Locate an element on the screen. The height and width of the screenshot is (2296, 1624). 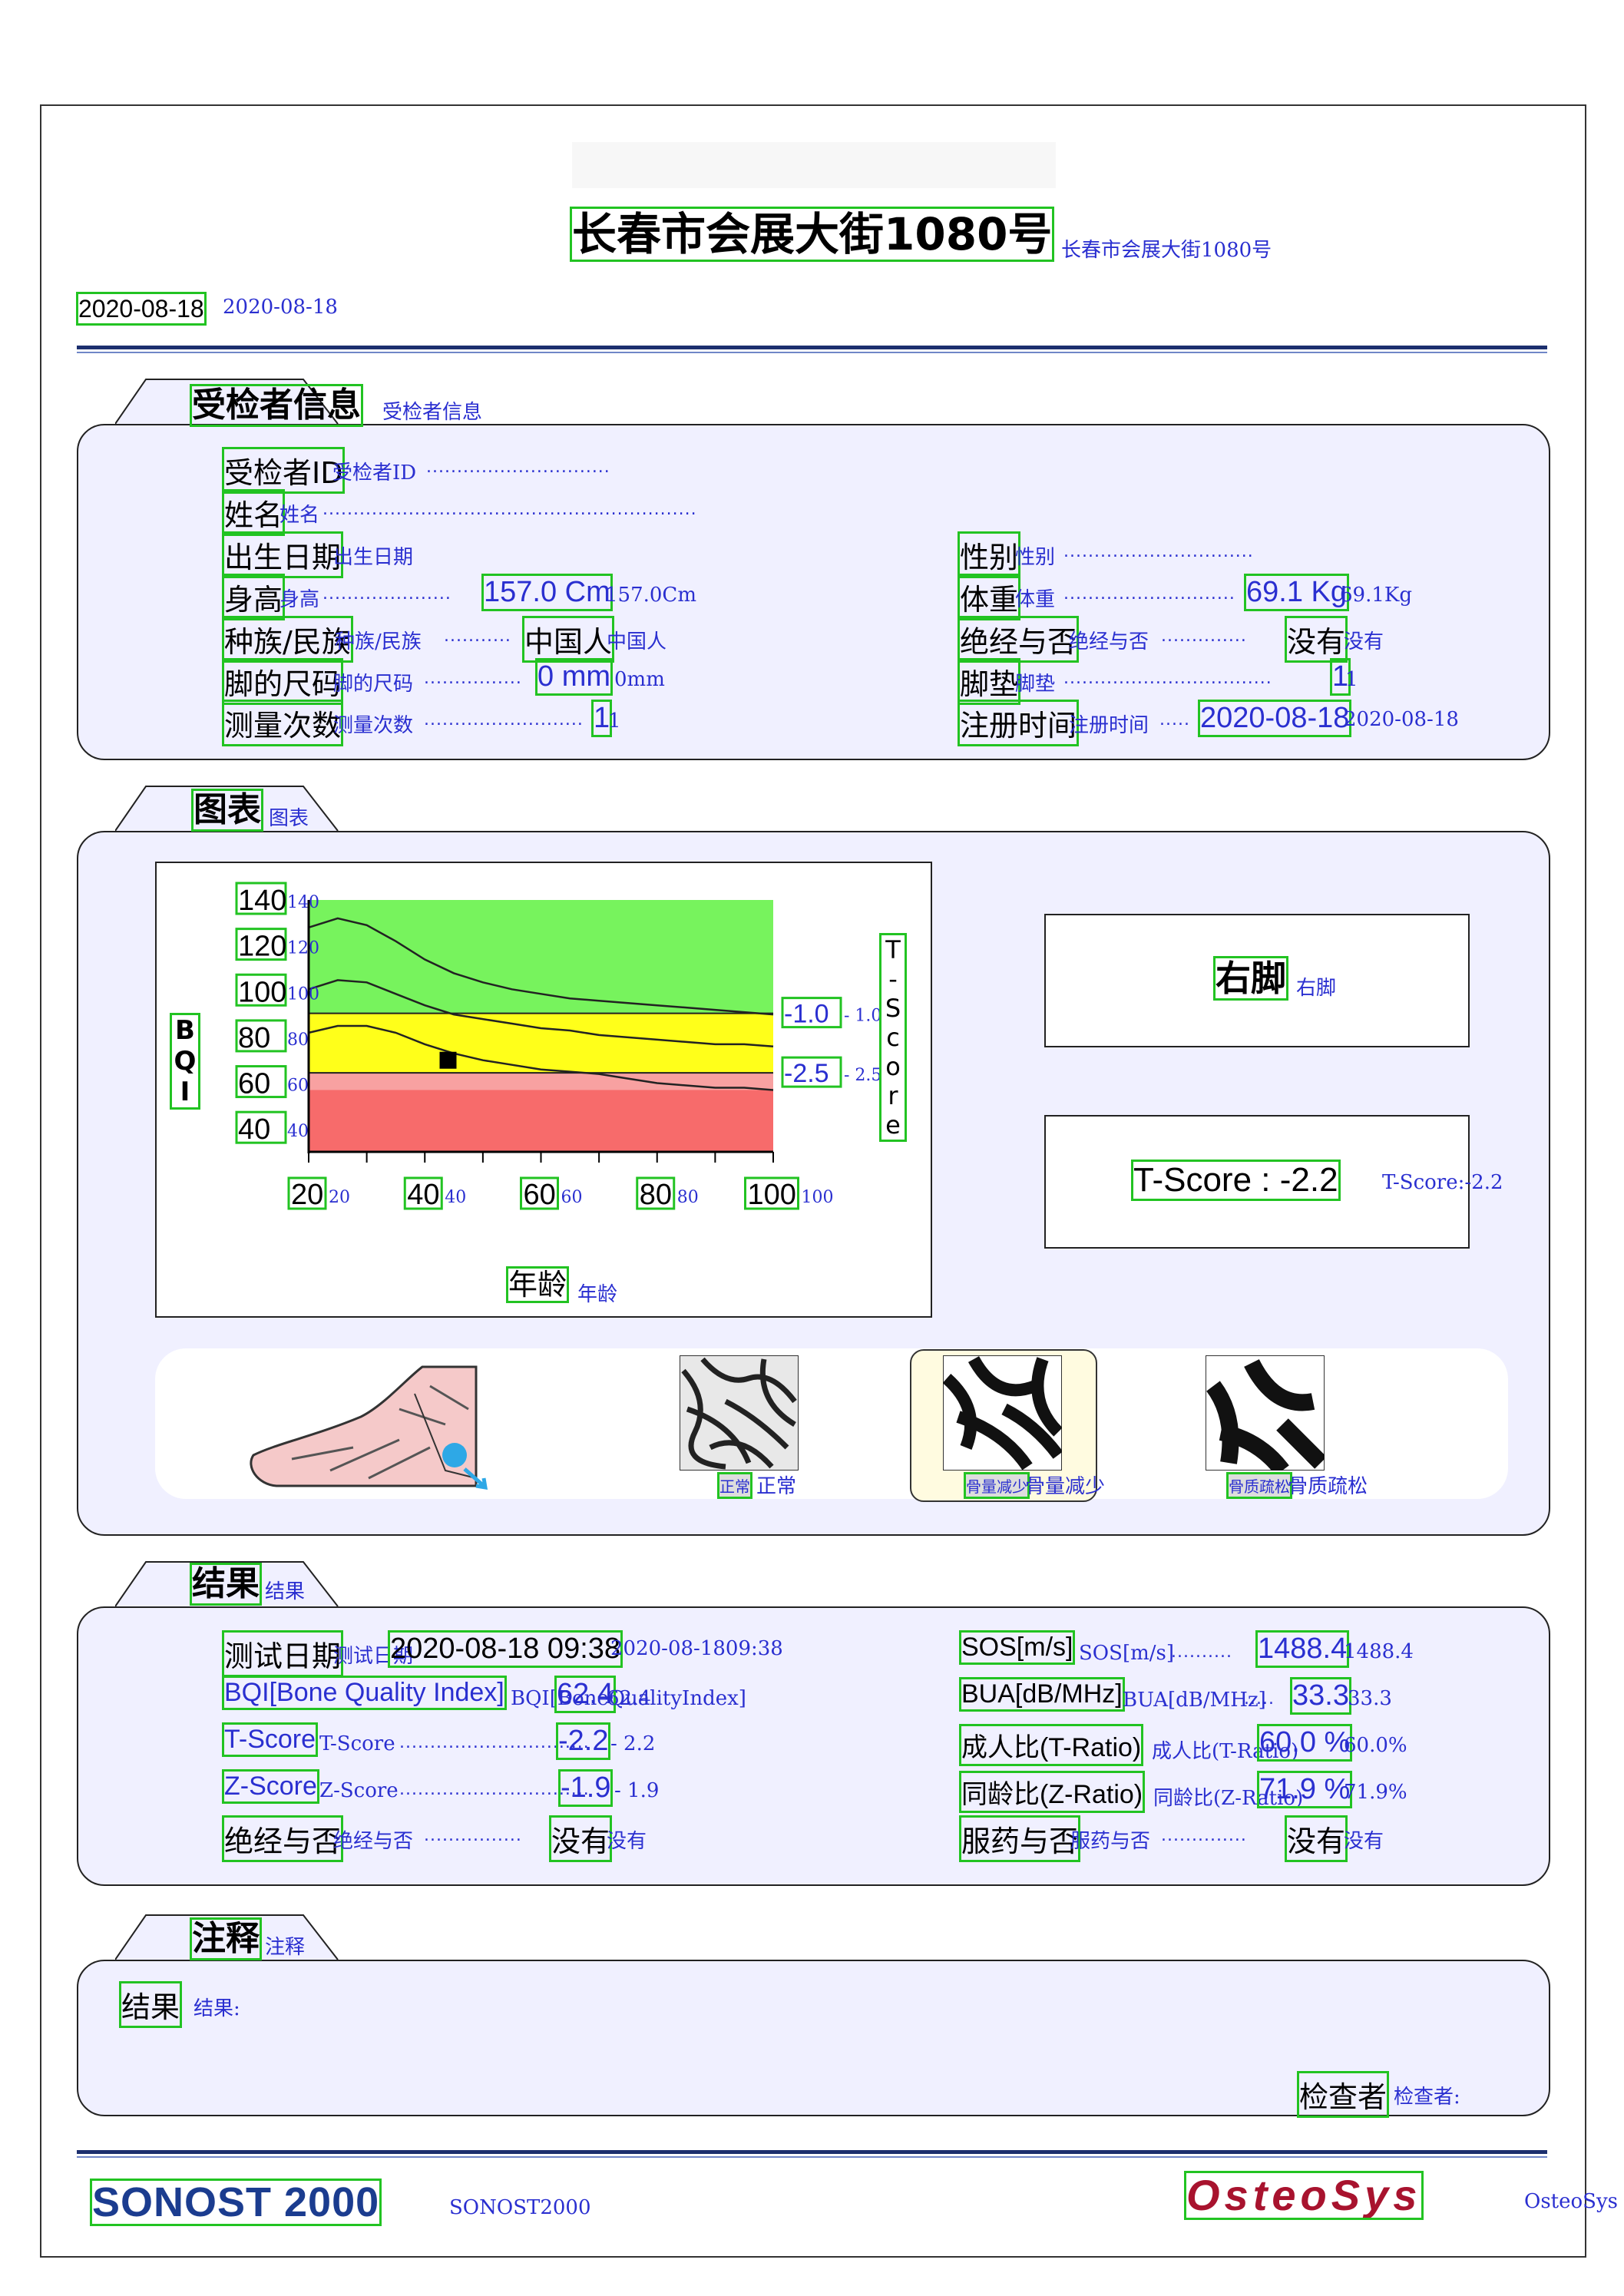
patient-reg-note: 注册时间 is located at coordinates (1109, 725).